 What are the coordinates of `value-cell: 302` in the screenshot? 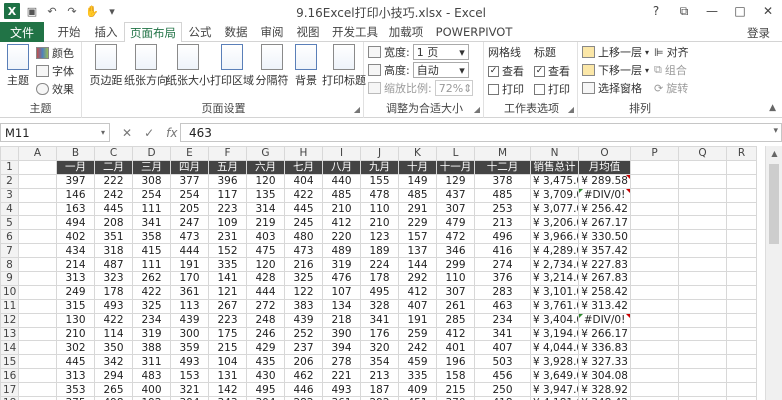 It's located at (75, 348).